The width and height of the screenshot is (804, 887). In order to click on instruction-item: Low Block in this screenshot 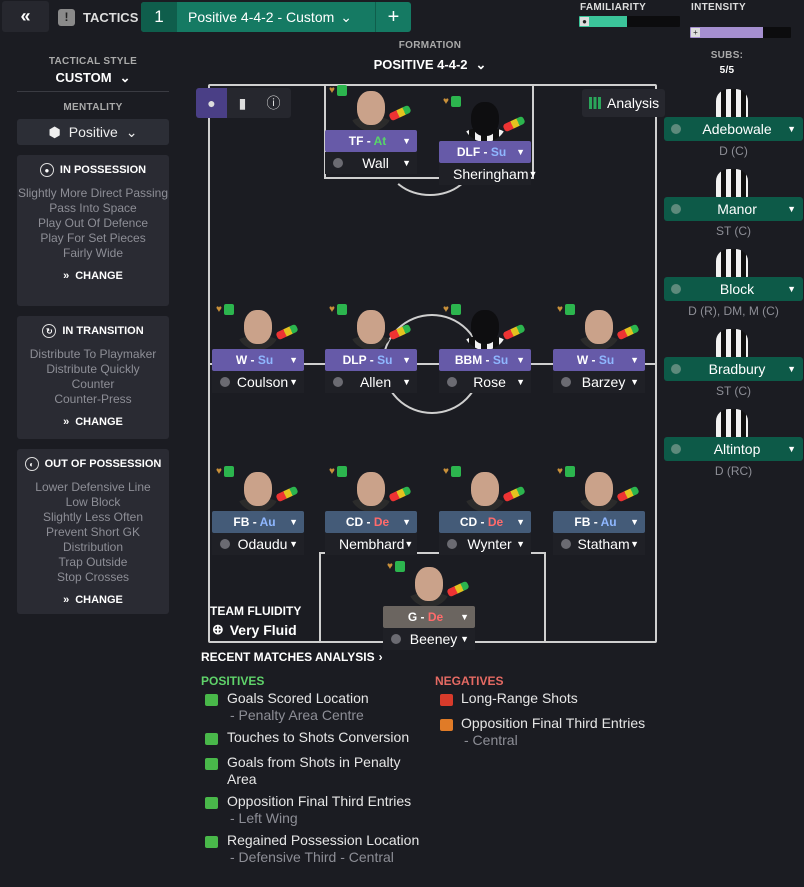, I will do `click(93, 502)`.